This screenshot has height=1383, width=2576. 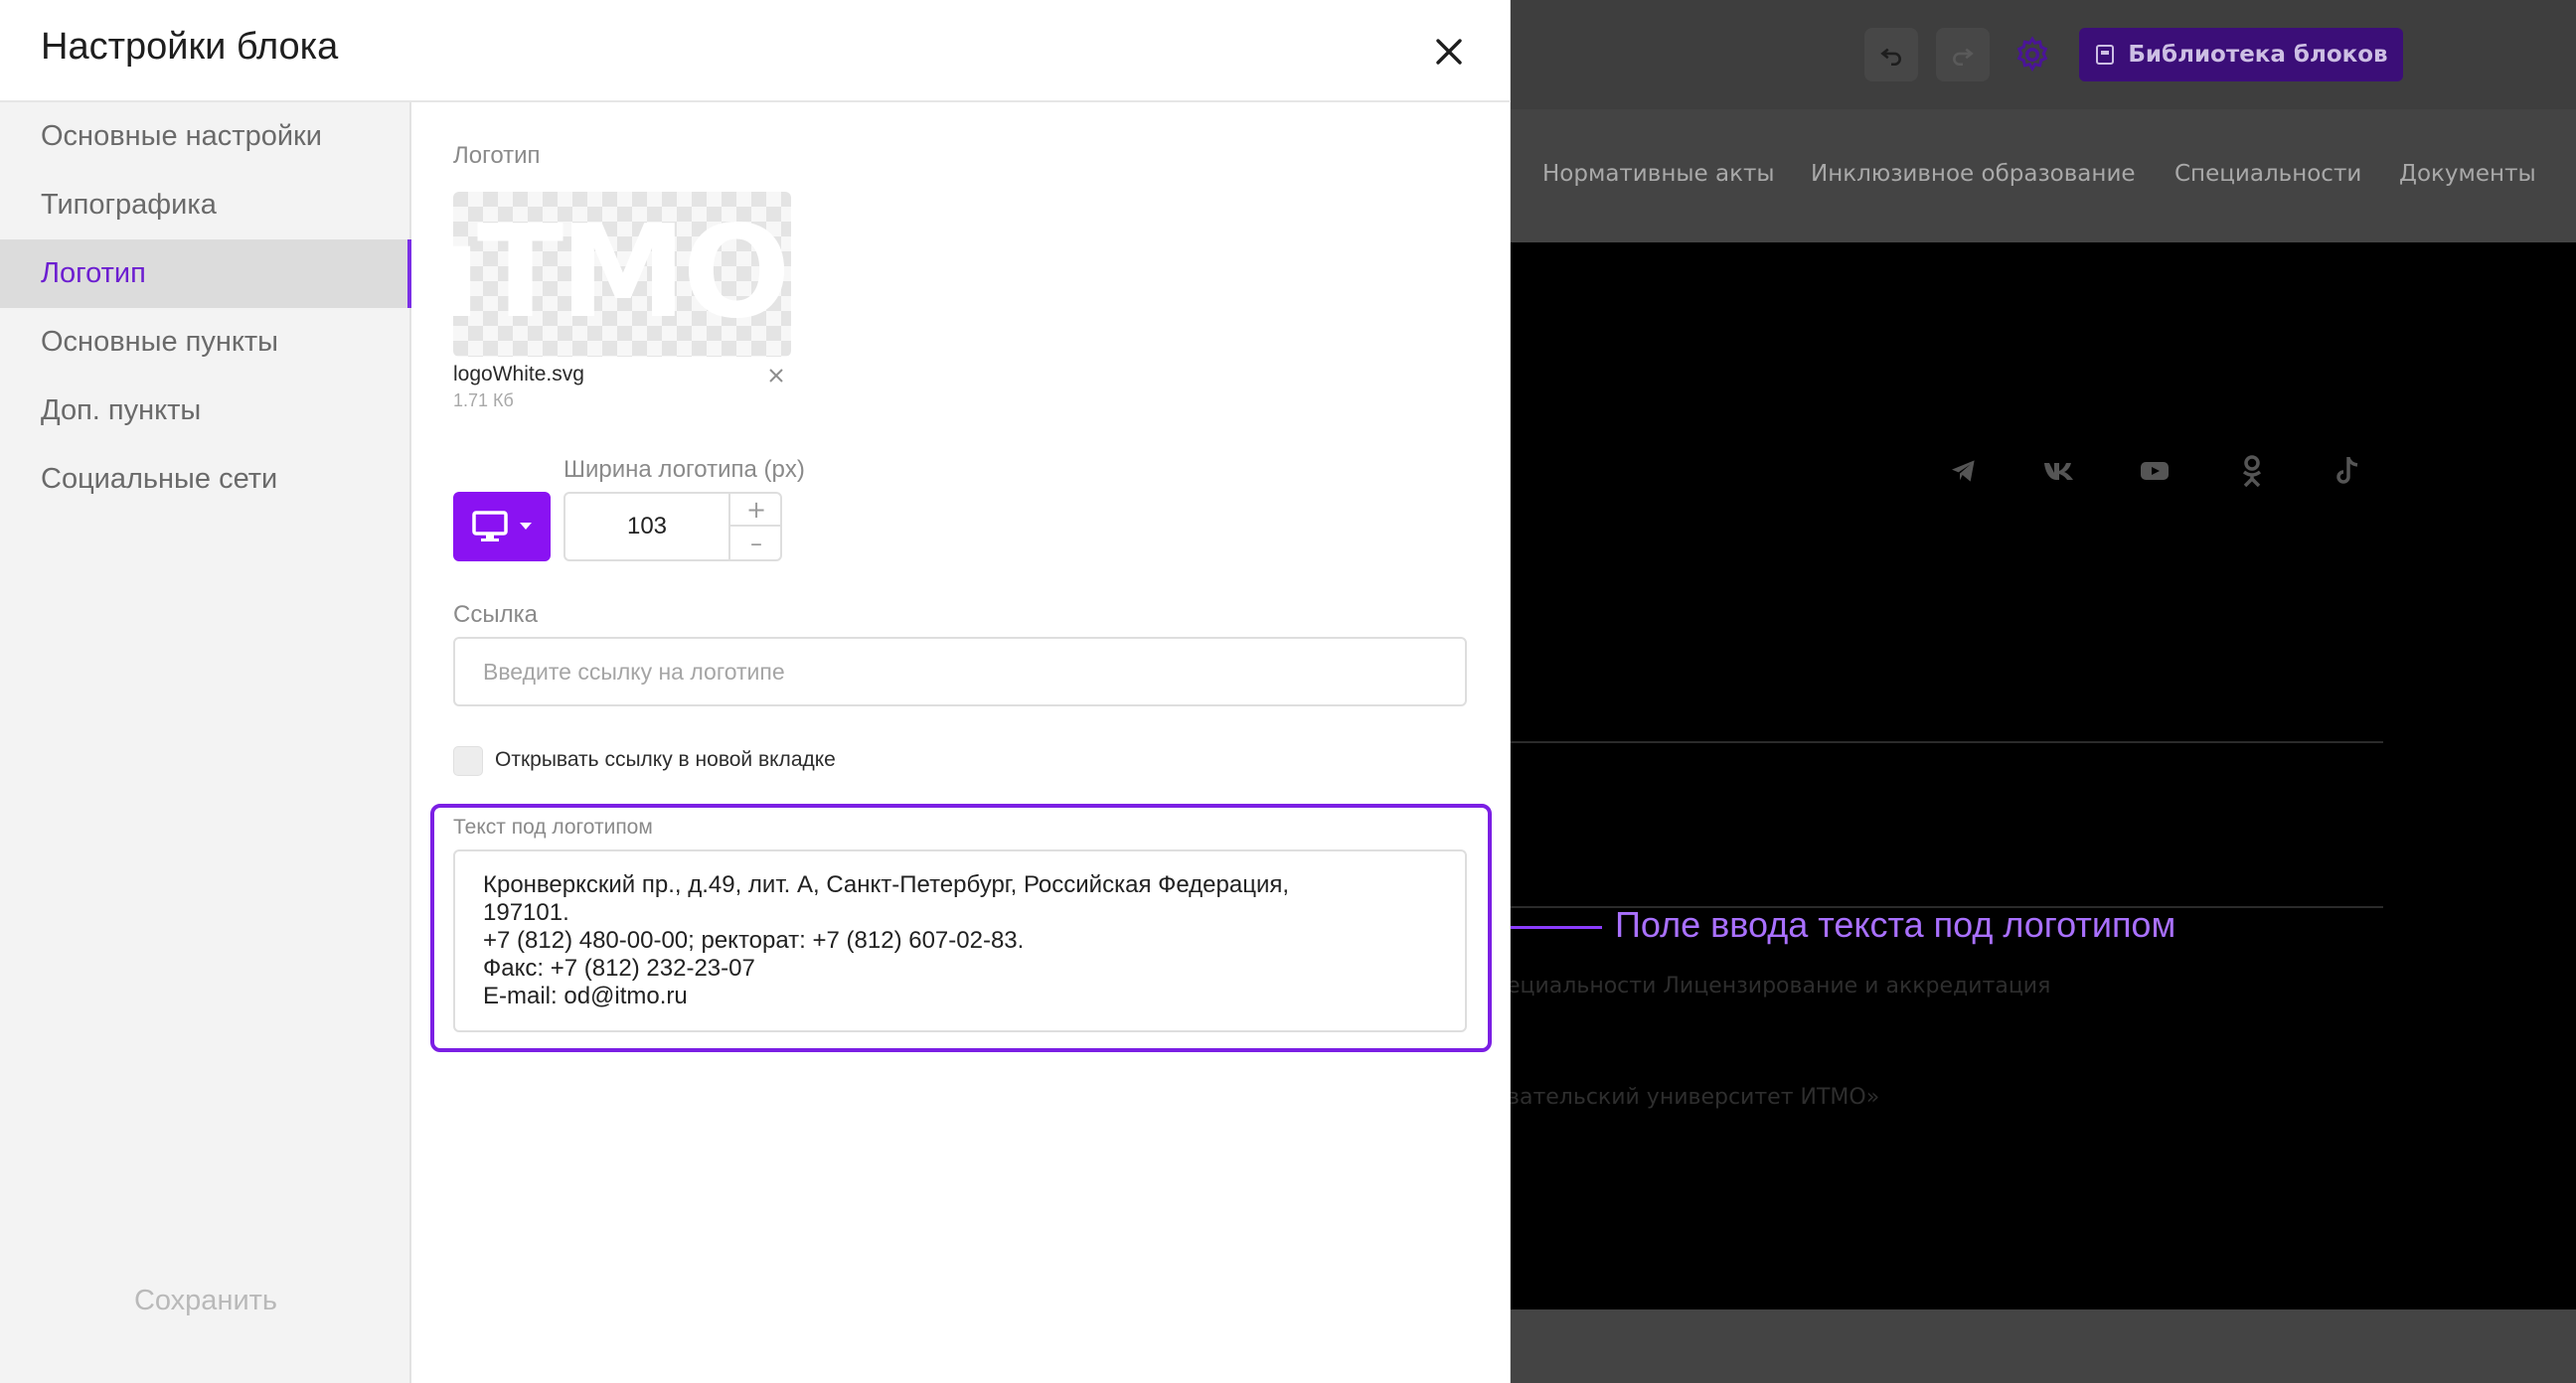 What do you see at coordinates (468, 761) in the screenshot?
I see `new-tab-checkbox` at bounding box center [468, 761].